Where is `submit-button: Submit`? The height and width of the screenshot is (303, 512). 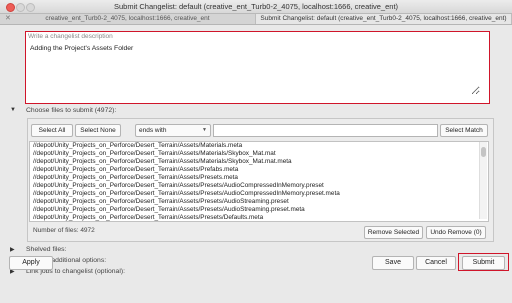
submit-button: Submit is located at coordinates (483, 263).